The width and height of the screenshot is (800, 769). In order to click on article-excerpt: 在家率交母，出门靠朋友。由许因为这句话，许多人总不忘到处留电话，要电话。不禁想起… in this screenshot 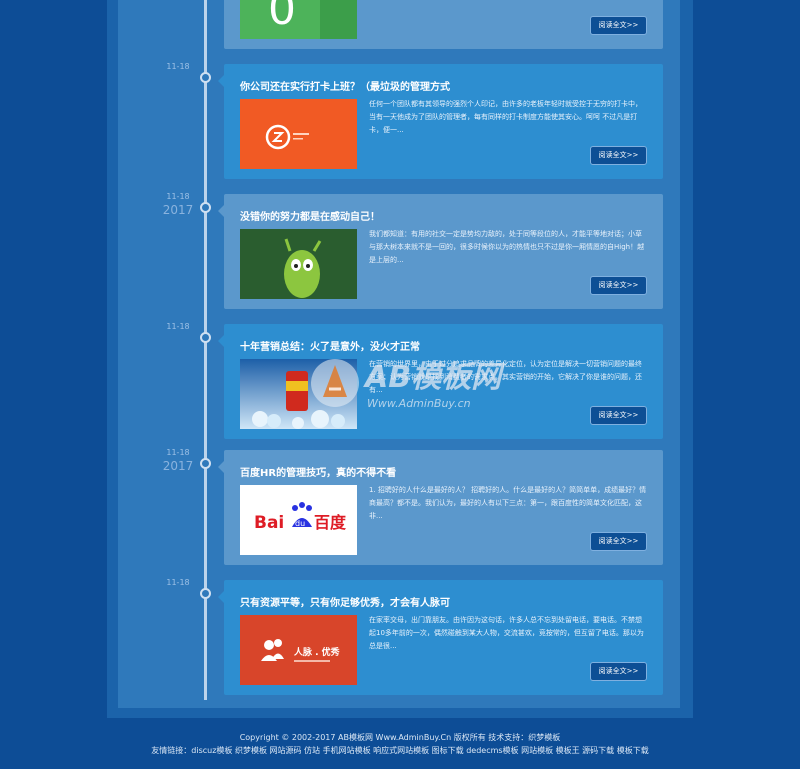, I will do `click(506, 633)`.